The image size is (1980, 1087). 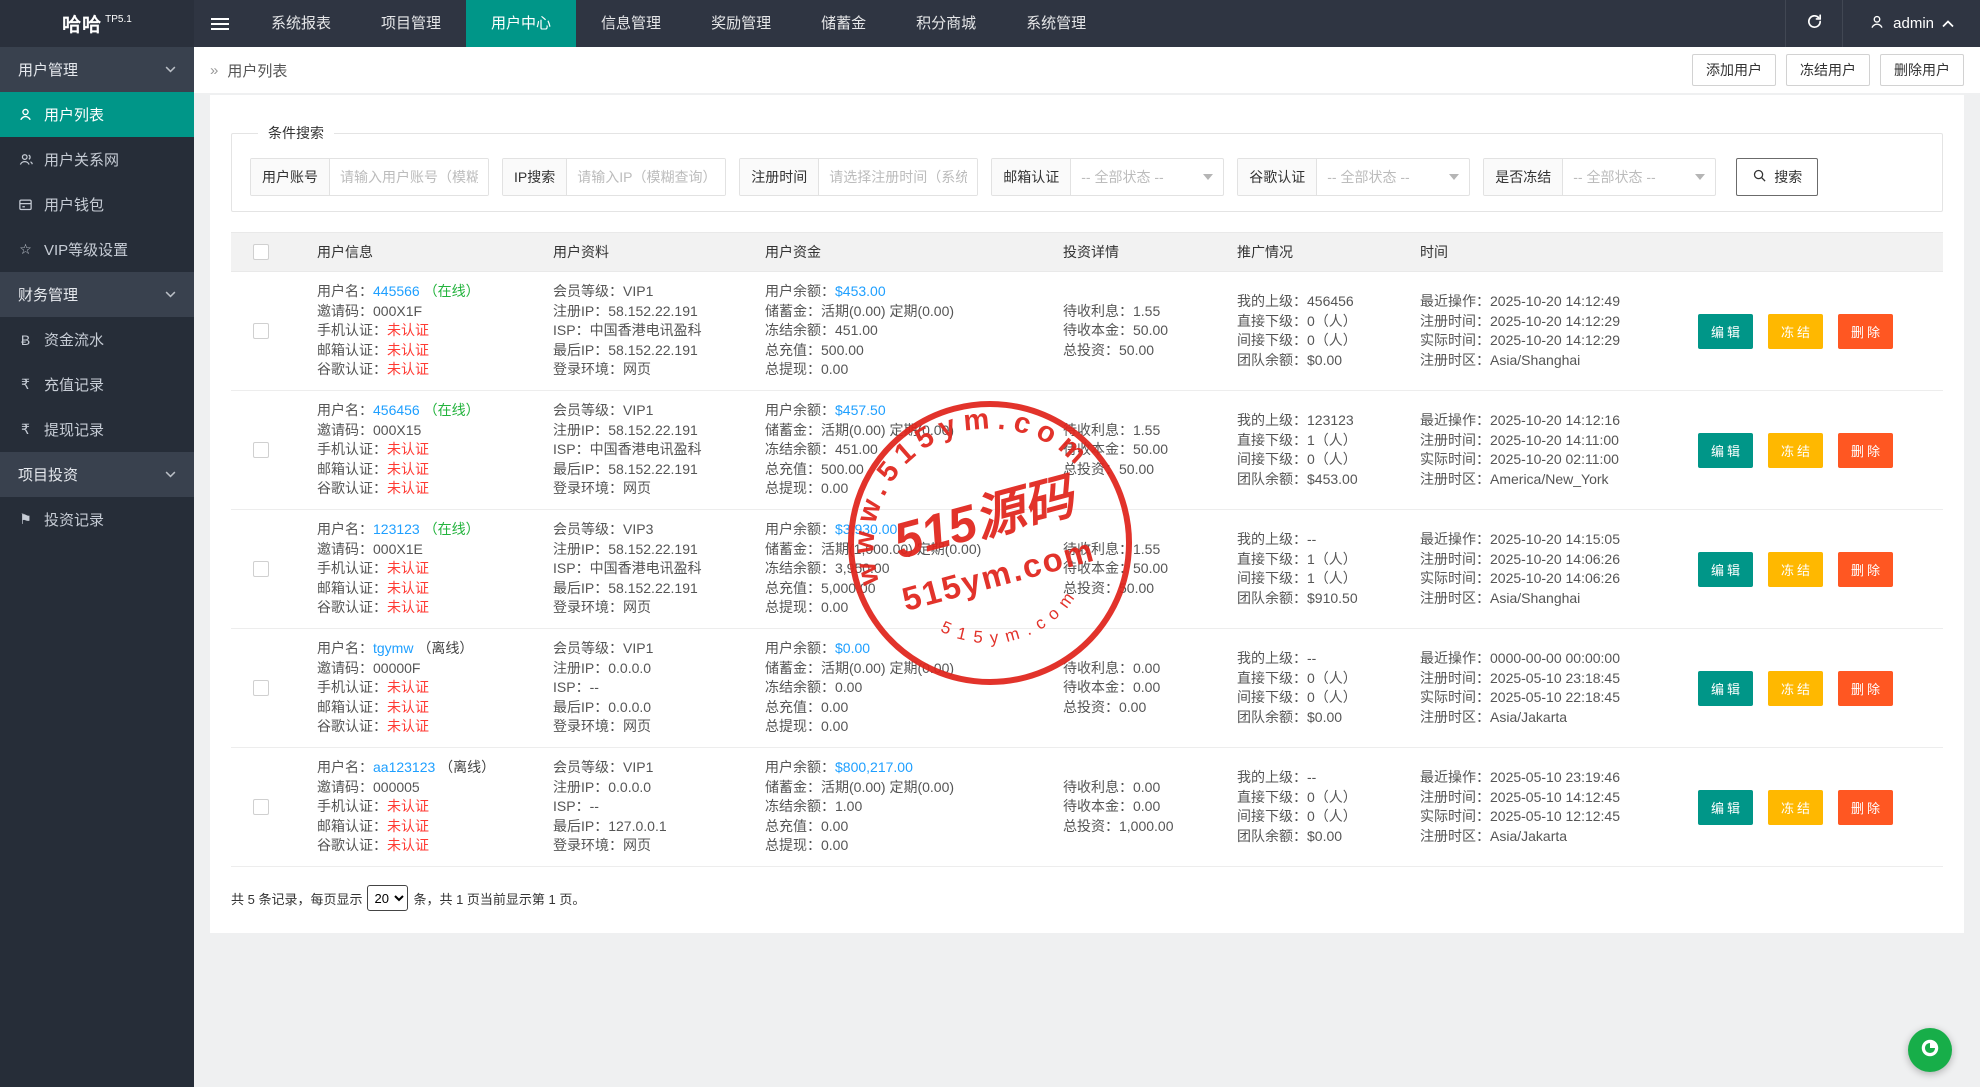 I want to click on field-label: 登录环境：, so click(x=588, y=369).